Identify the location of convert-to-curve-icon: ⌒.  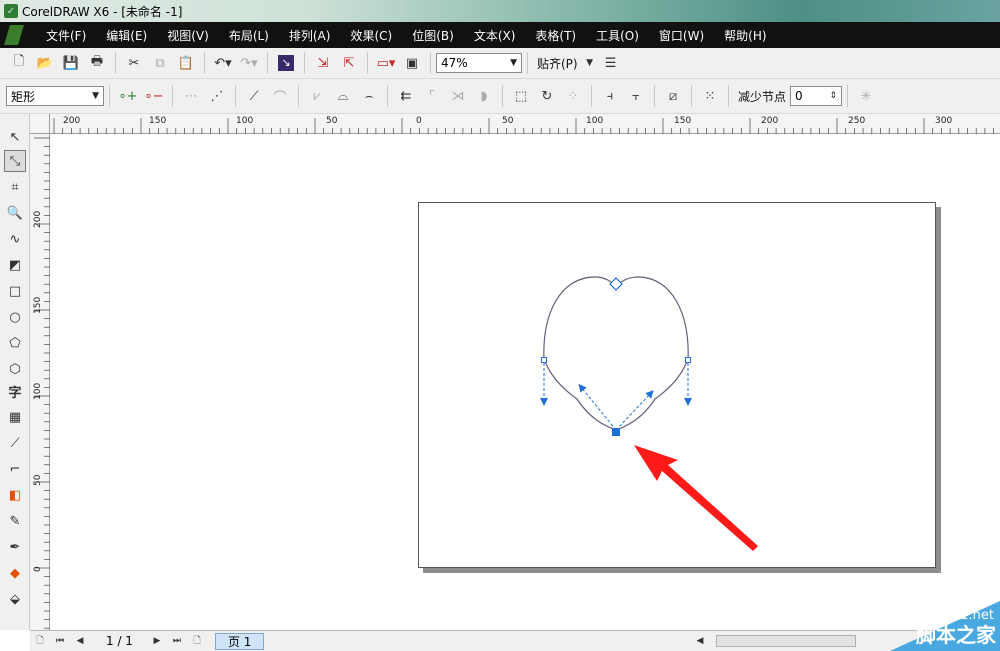
(280, 96).